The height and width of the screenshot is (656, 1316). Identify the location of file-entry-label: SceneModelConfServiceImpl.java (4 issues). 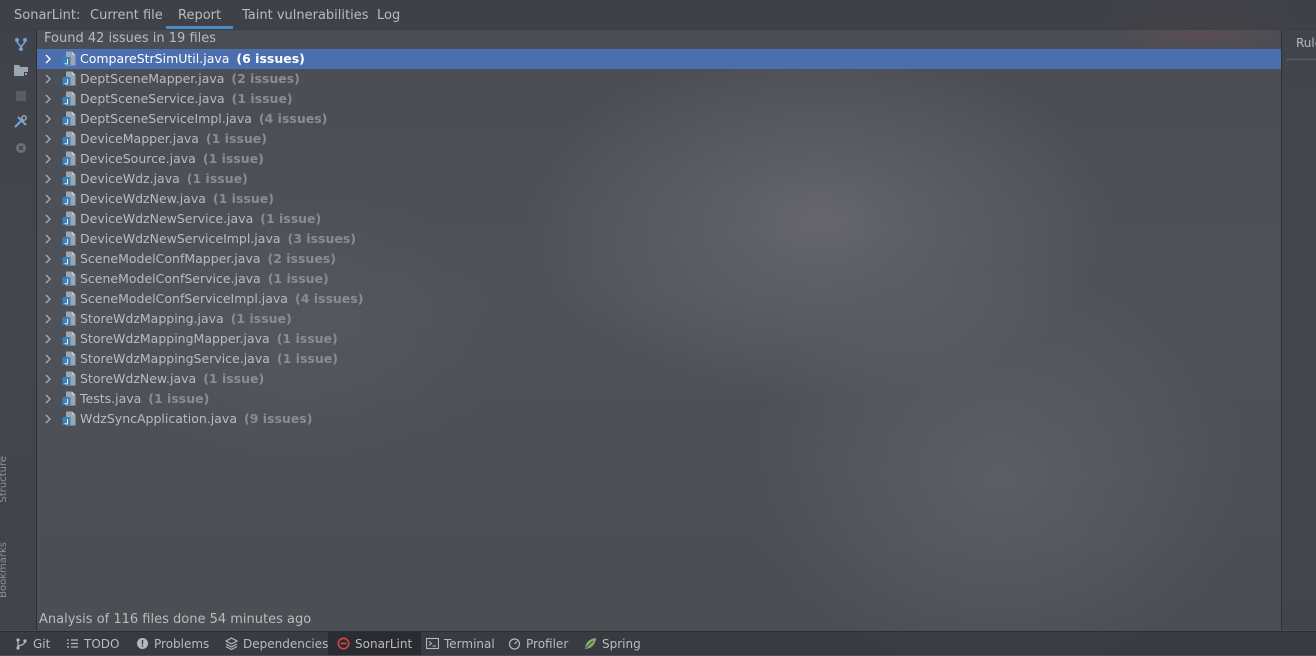
(221, 299).